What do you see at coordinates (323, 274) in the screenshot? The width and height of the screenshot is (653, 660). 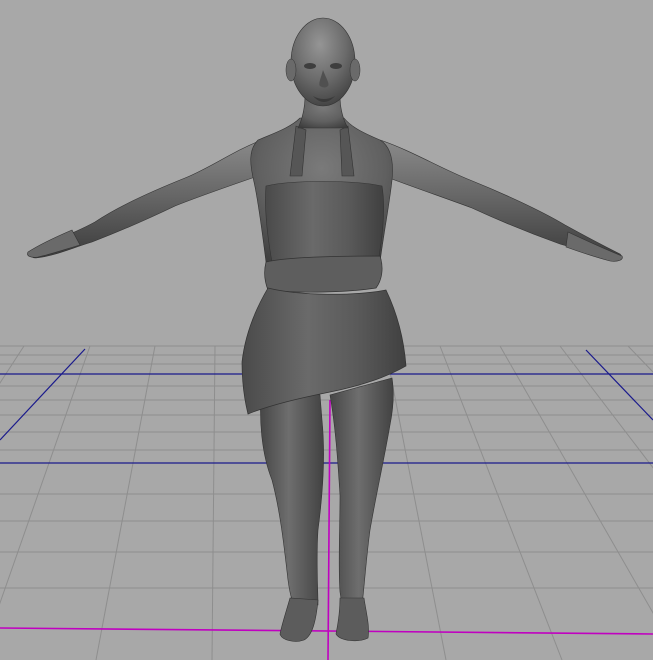 I see `dress-sash` at bounding box center [323, 274].